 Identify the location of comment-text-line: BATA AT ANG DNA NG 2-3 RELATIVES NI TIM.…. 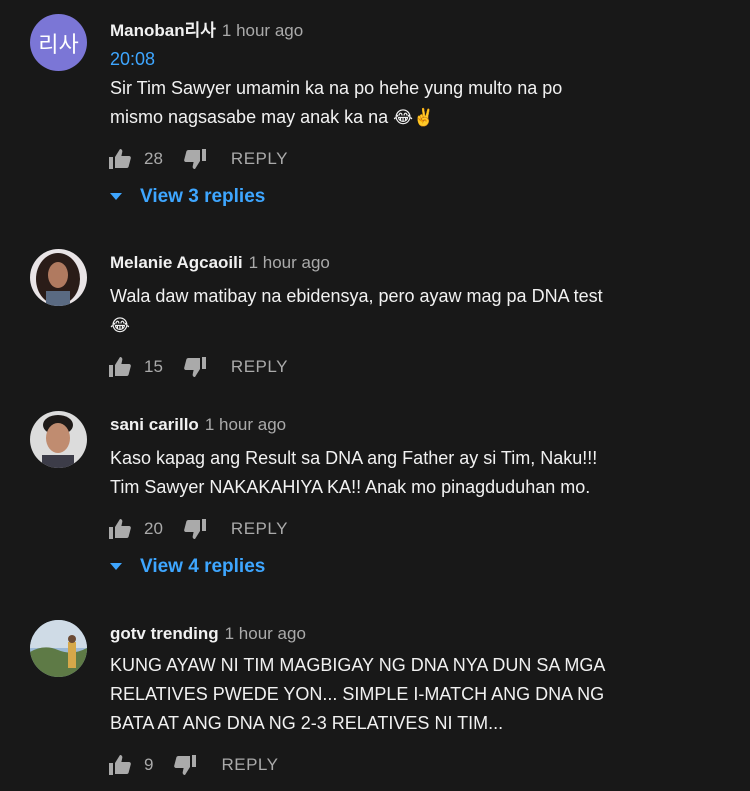
(307, 723).